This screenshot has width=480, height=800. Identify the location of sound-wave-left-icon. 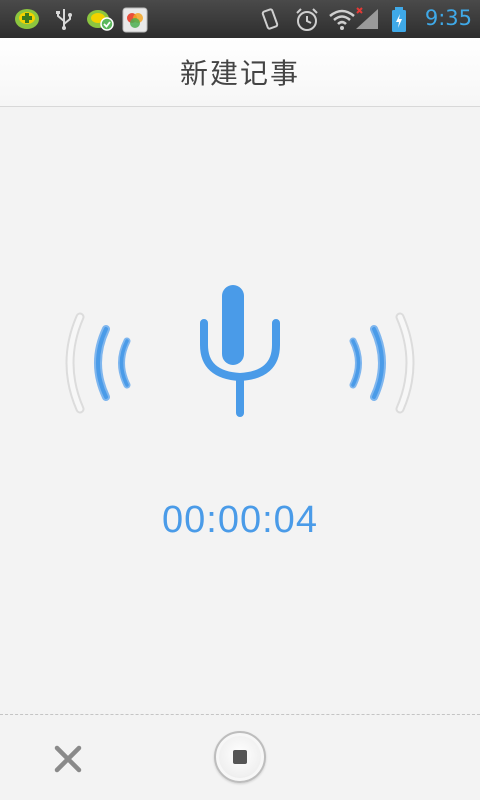
(98, 363).